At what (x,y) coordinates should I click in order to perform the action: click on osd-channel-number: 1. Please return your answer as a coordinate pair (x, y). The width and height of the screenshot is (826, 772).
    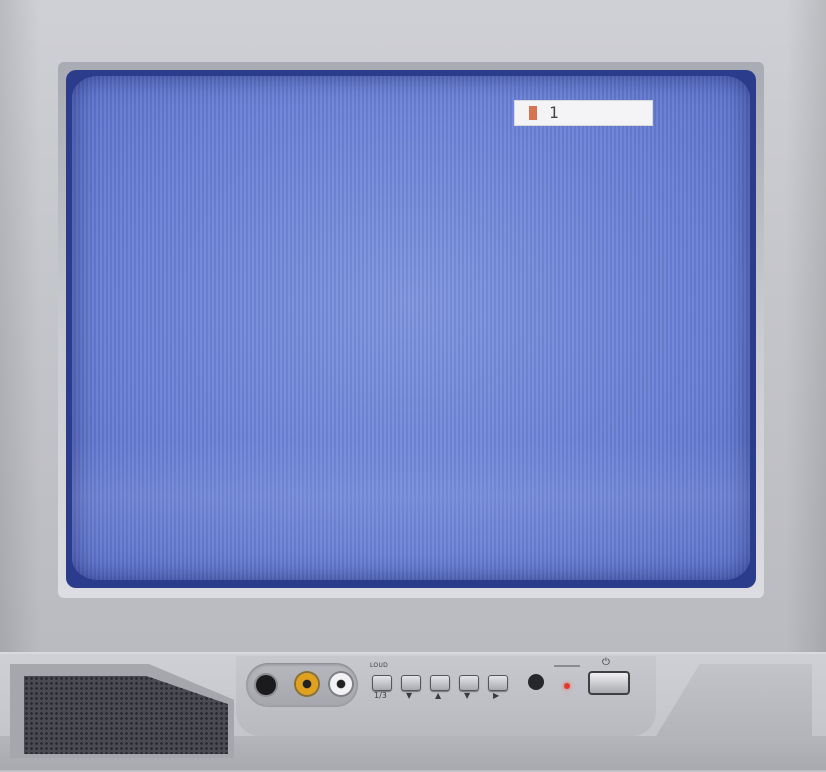
    Looking at the image, I should click on (554, 112).